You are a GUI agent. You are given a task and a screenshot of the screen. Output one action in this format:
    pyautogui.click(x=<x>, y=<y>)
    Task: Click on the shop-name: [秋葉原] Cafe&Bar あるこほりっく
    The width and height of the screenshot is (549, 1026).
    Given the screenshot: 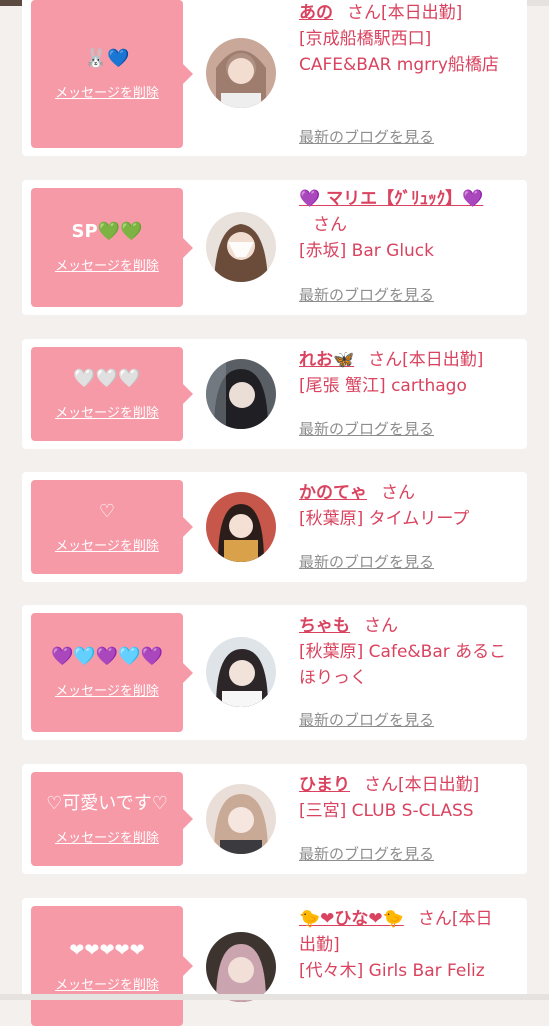 What is the action you would take?
    pyautogui.click(x=403, y=665)
    